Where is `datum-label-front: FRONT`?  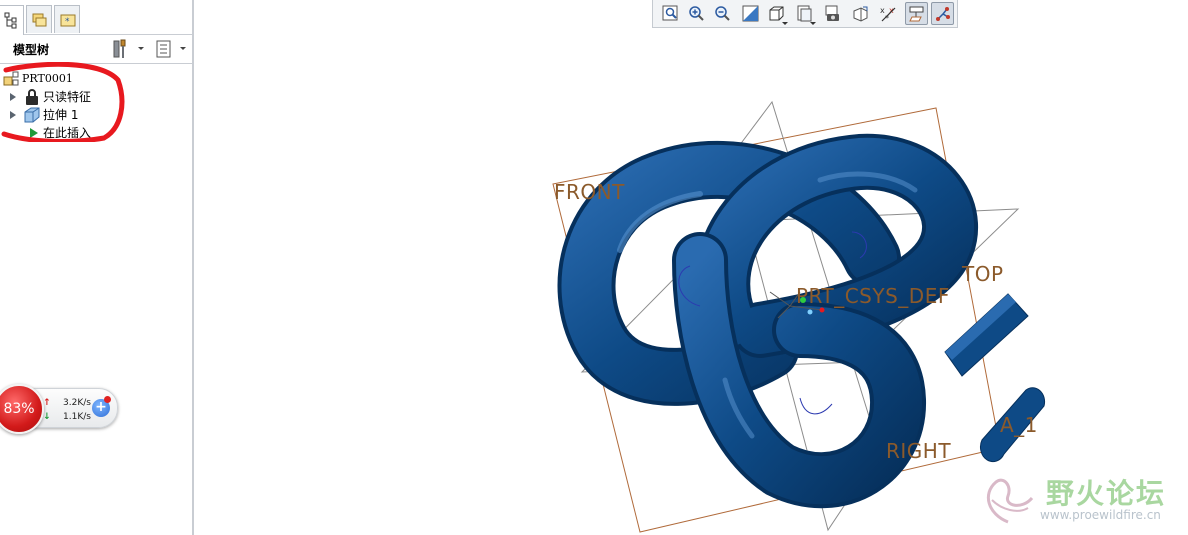 datum-label-front: FRONT is located at coordinates (589, 192).